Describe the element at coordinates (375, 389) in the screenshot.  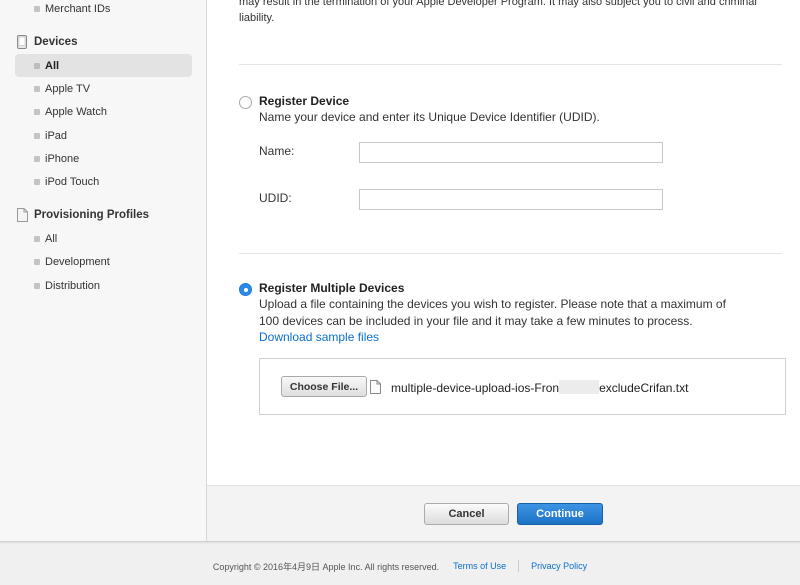
I see `file-icon` at that location.